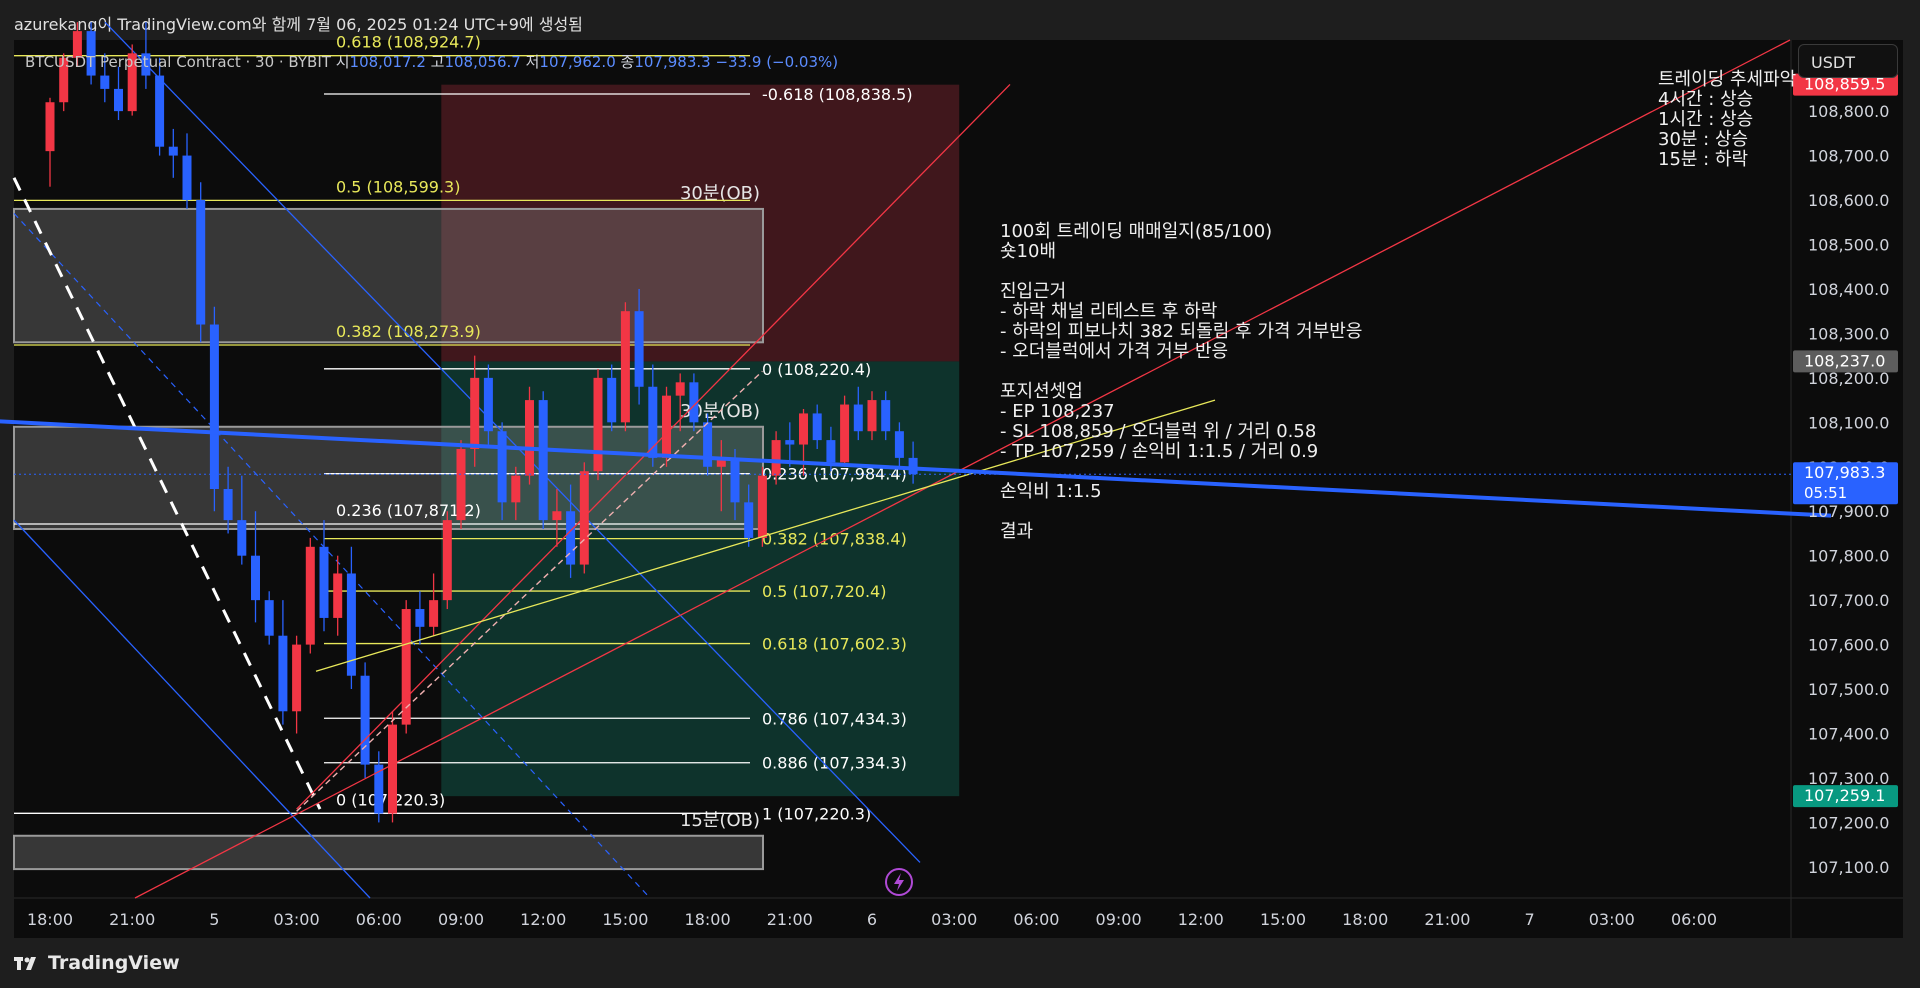 The image size is (1920, 988). I want to click on note-line: - 오더블럭에서 가격 거부 반응, so click(1114, 351).